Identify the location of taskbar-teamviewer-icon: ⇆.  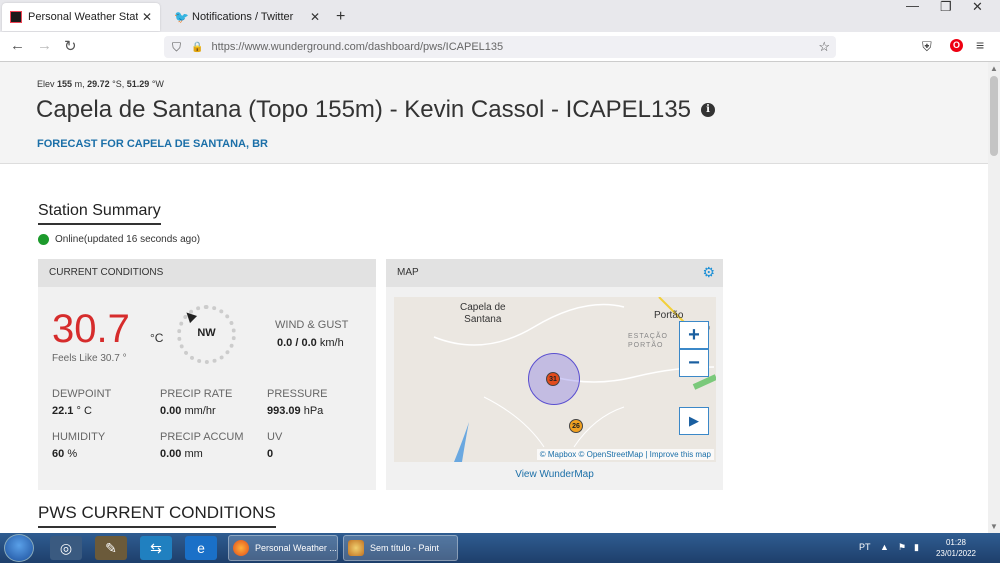
(156, 548).